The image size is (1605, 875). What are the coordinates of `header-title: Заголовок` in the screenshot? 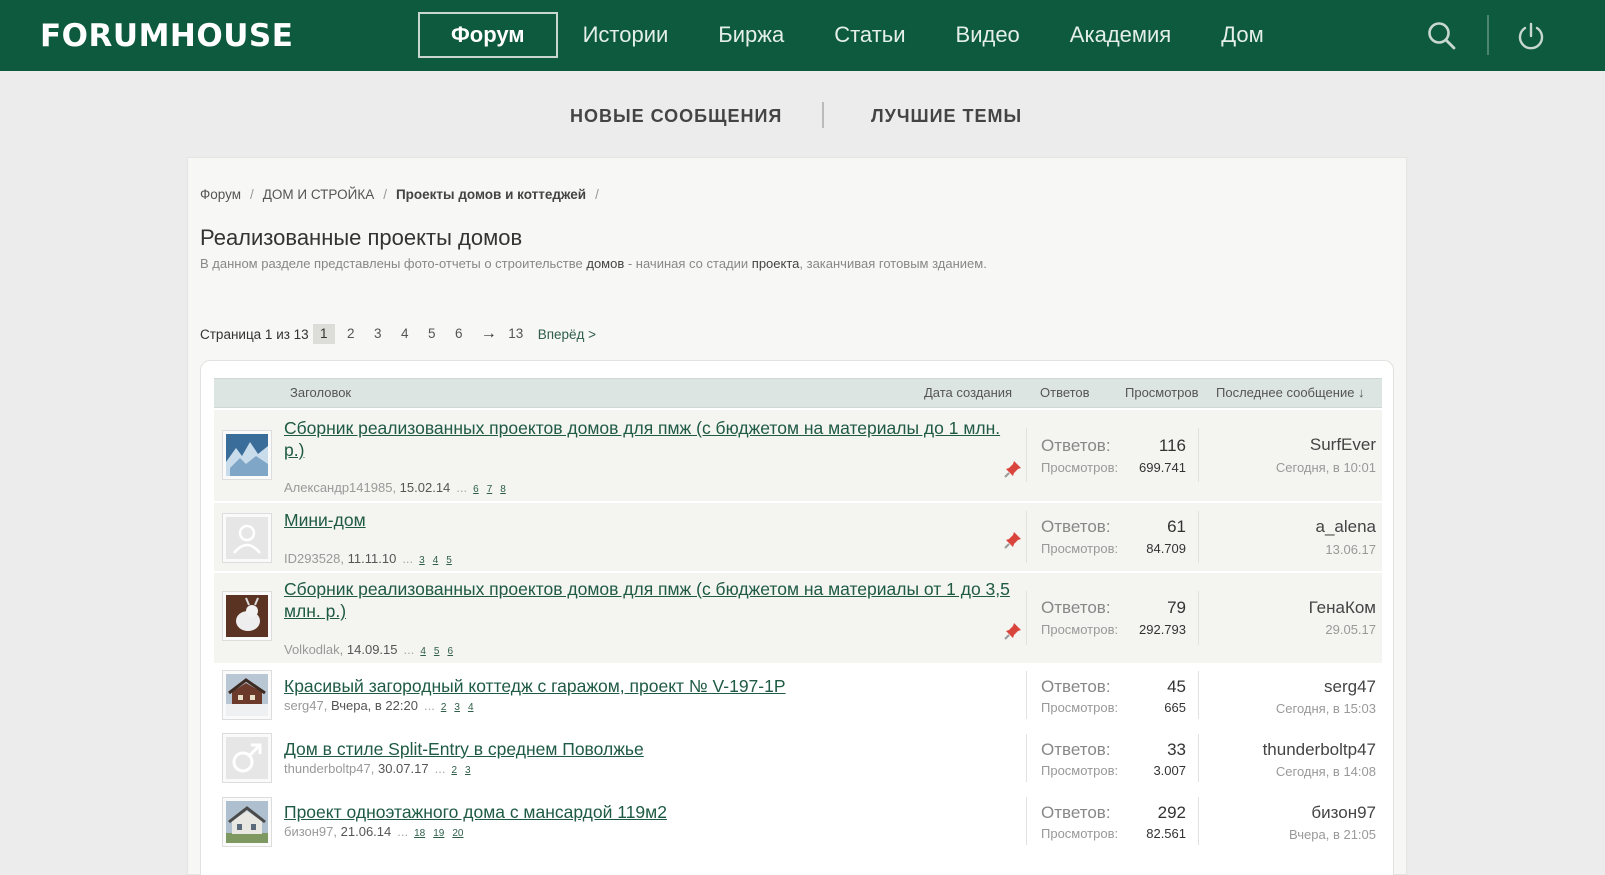 It's located at (320, 393).